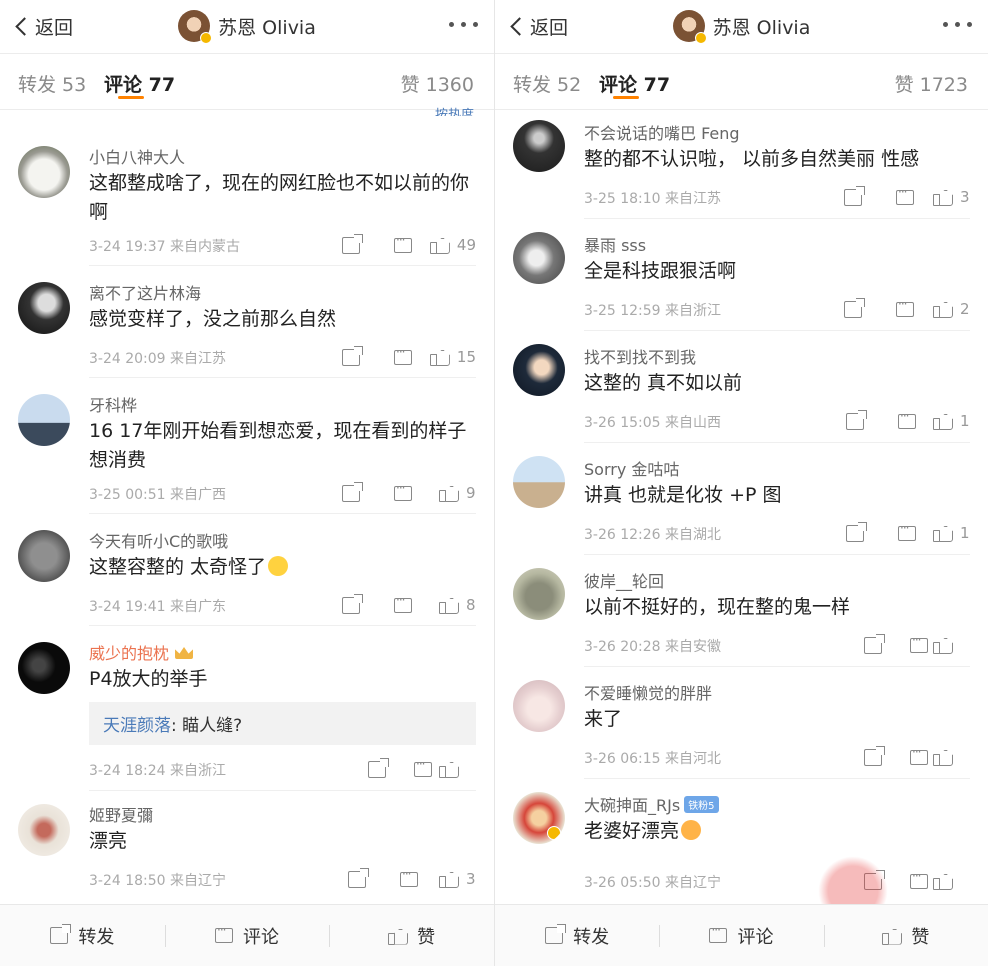 The image size is (988, 966). Describe the element at coordinates (777, 579) in the screenshot. I see `commenter-name: 彼岸__轮回` at that location.